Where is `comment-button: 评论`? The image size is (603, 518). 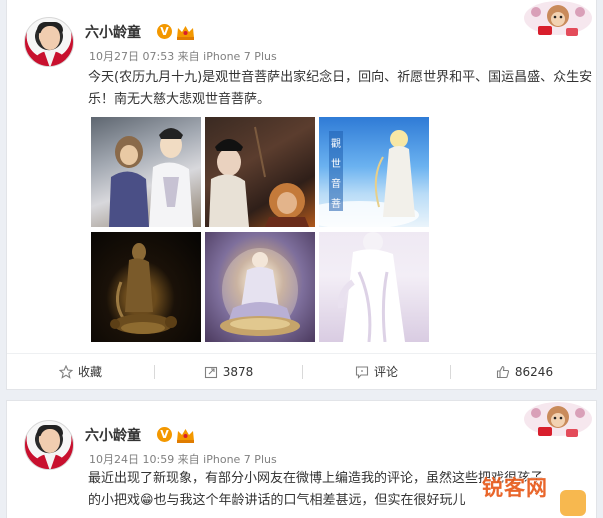
comment-button: 评论 is located at coordinates (376, 372).